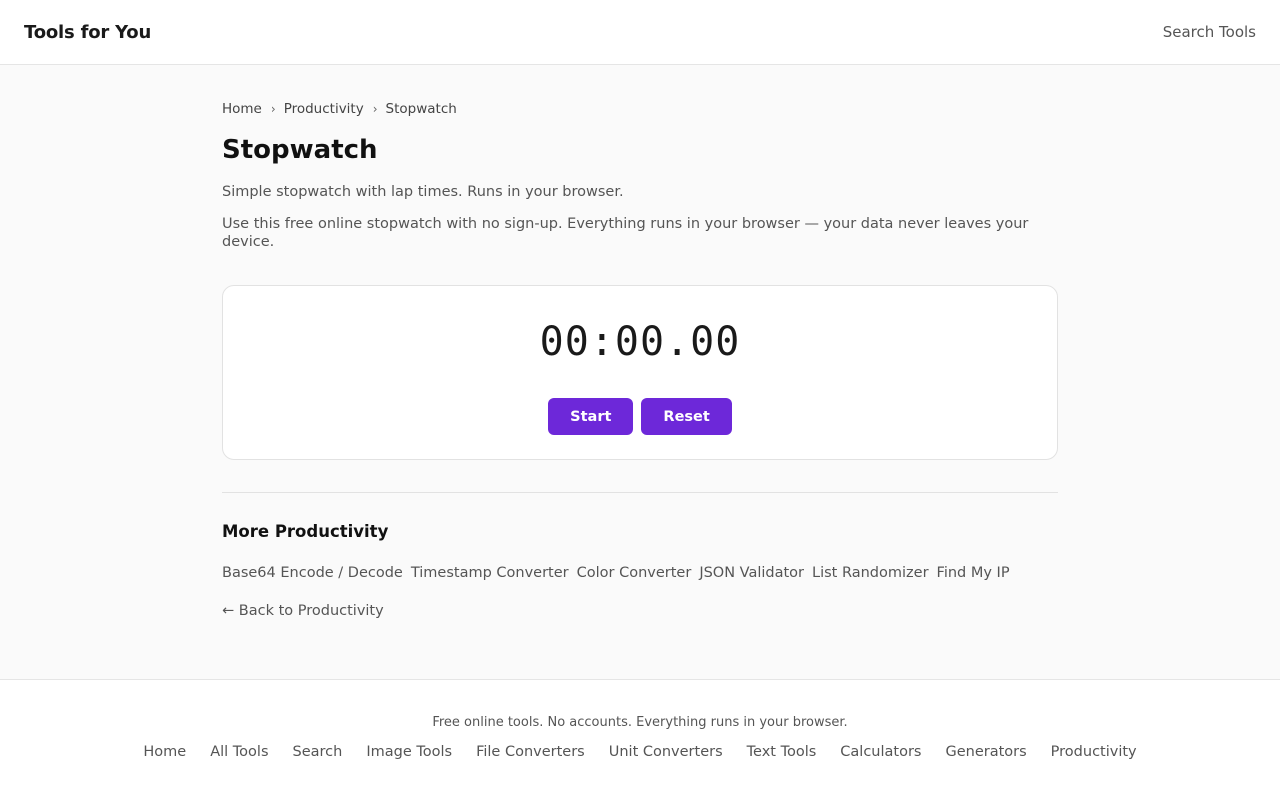 This screenshot has width=1280, height=800. What do you see at coordinates (324, 109) in the screenshot?
I see `breadcrumb-productivity: Productivity` at bounding box center [324, 109].